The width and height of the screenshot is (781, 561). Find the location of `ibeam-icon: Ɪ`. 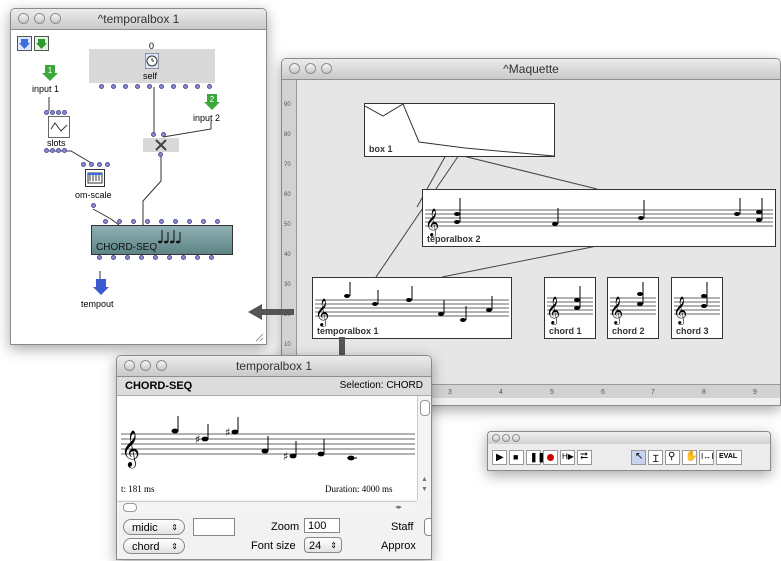

ibeam-icon: Ɪ is located at coordinates (656, 459).